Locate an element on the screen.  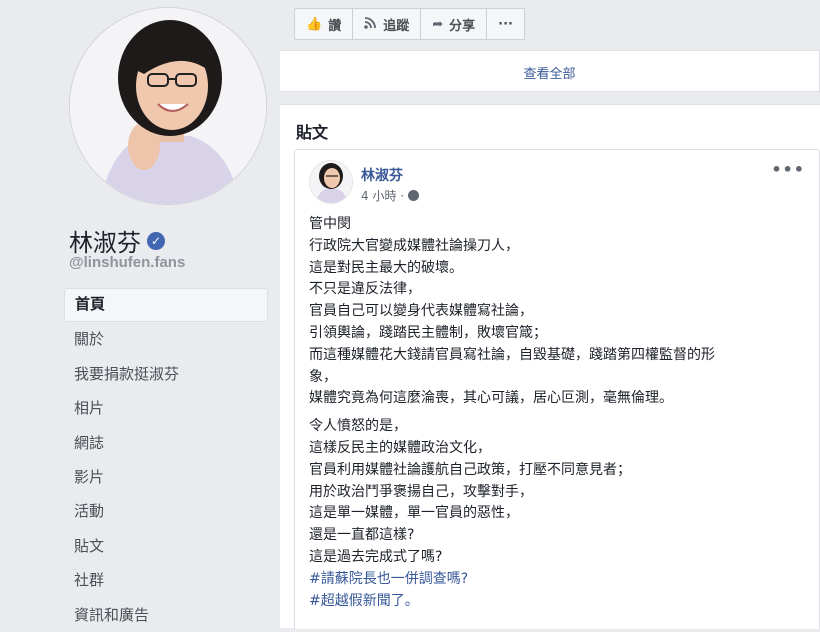
post-line: 行政院大官變成媒體社論操刀人， is located at coordinates (414, 245).